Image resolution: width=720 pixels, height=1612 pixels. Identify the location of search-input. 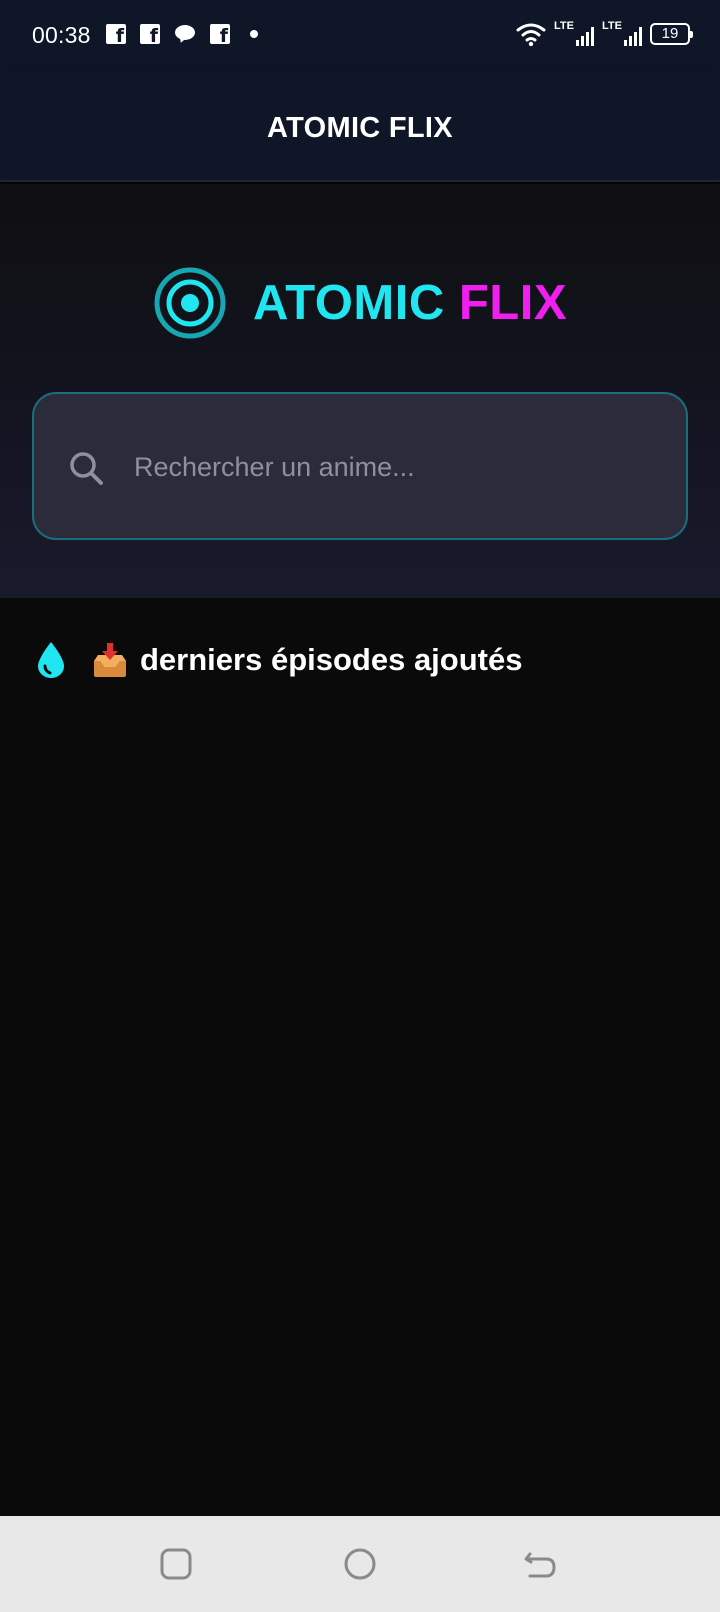
(394, 467).